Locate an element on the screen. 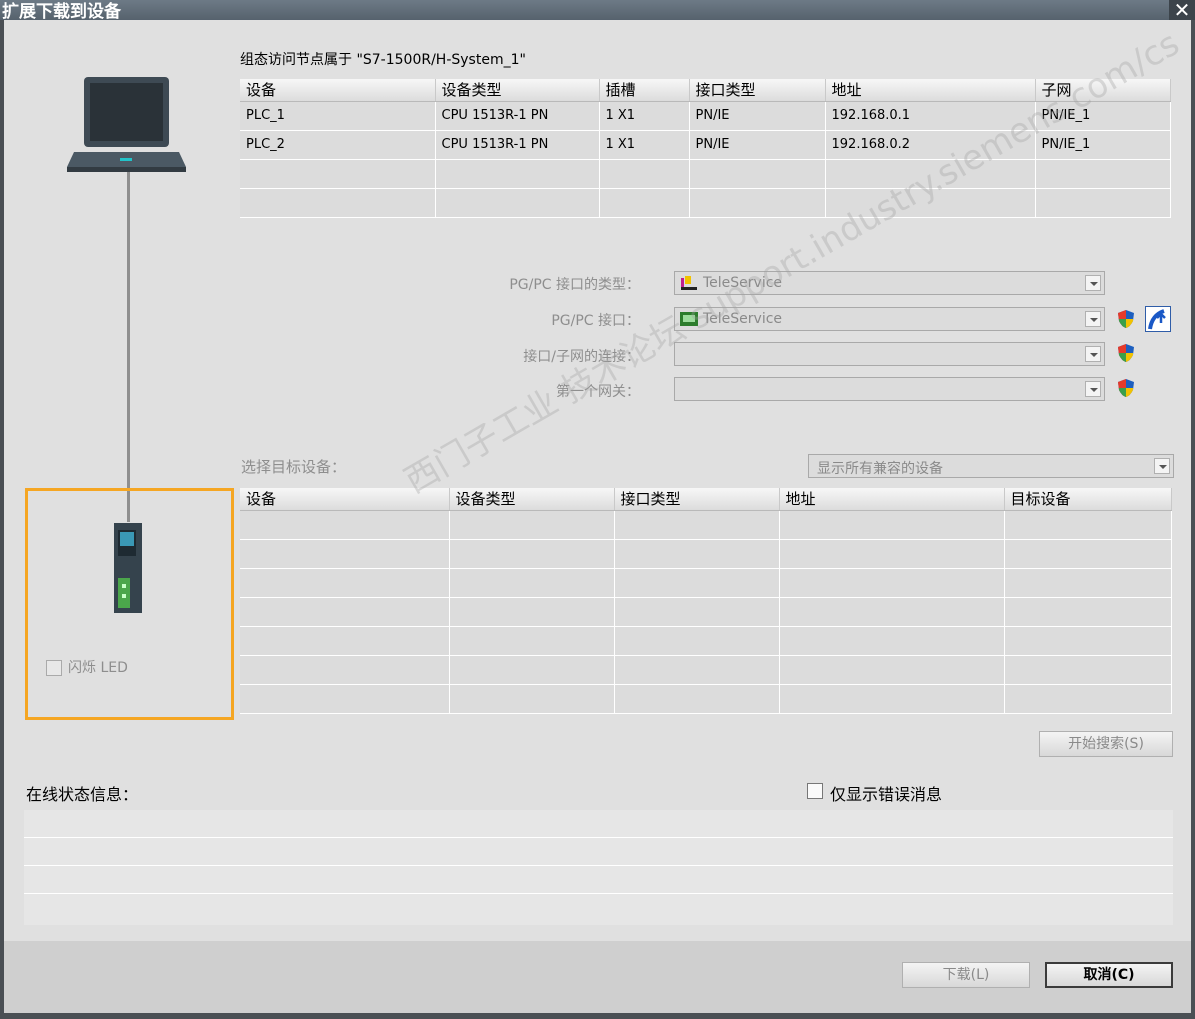 The height and width of the screenshot is (1019, 1195). device-filter-select: 显示所有兼容的设备 is located at coordinates (991, 466).